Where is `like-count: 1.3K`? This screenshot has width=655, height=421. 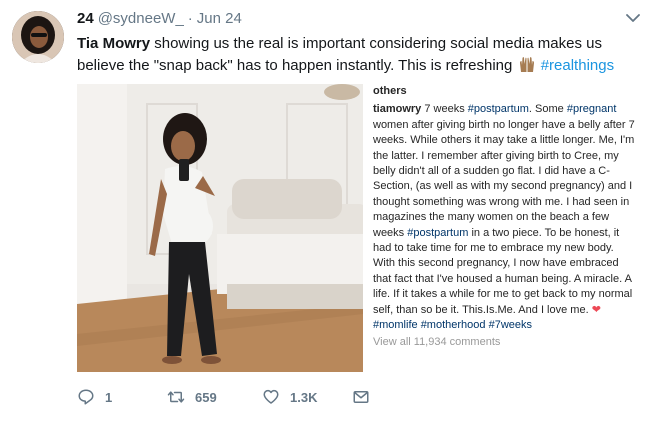 like-count: 1.3K is located at coordinates (304, 397).